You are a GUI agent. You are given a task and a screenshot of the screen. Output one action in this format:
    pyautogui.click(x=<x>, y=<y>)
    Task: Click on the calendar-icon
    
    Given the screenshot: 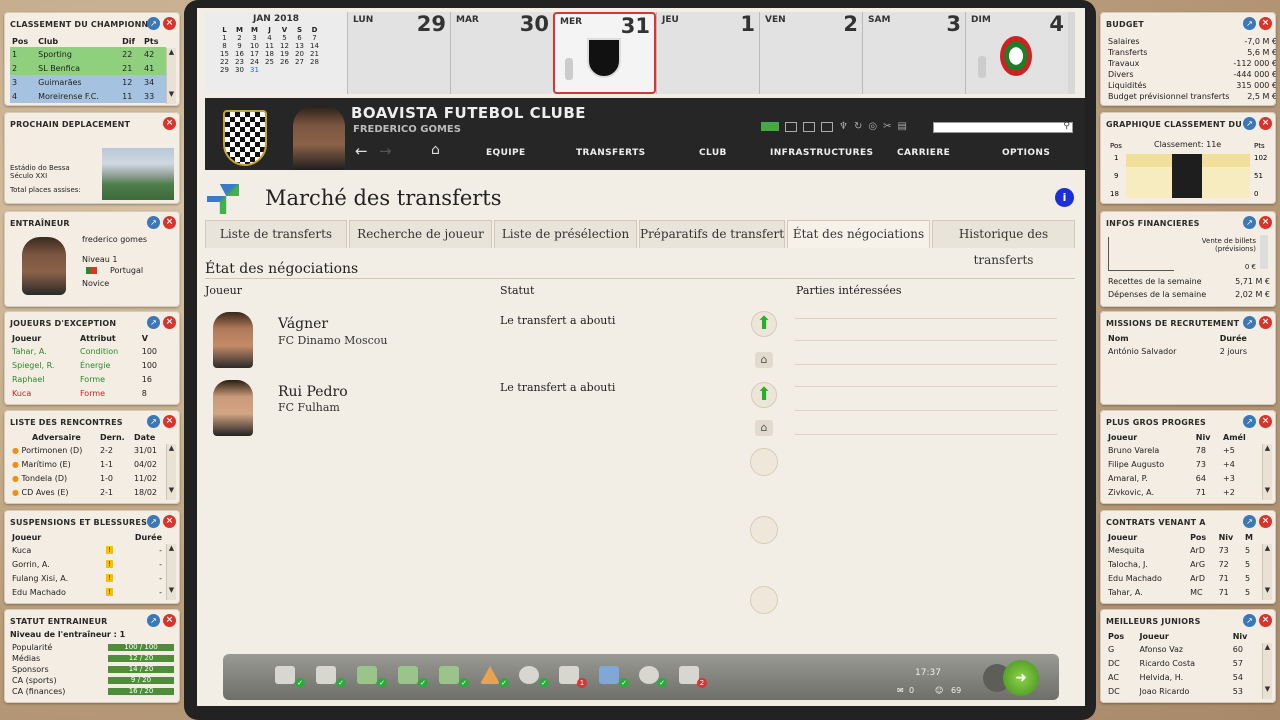 What is the action you would take?
    pyautogui.click(x=326, y=675)
    